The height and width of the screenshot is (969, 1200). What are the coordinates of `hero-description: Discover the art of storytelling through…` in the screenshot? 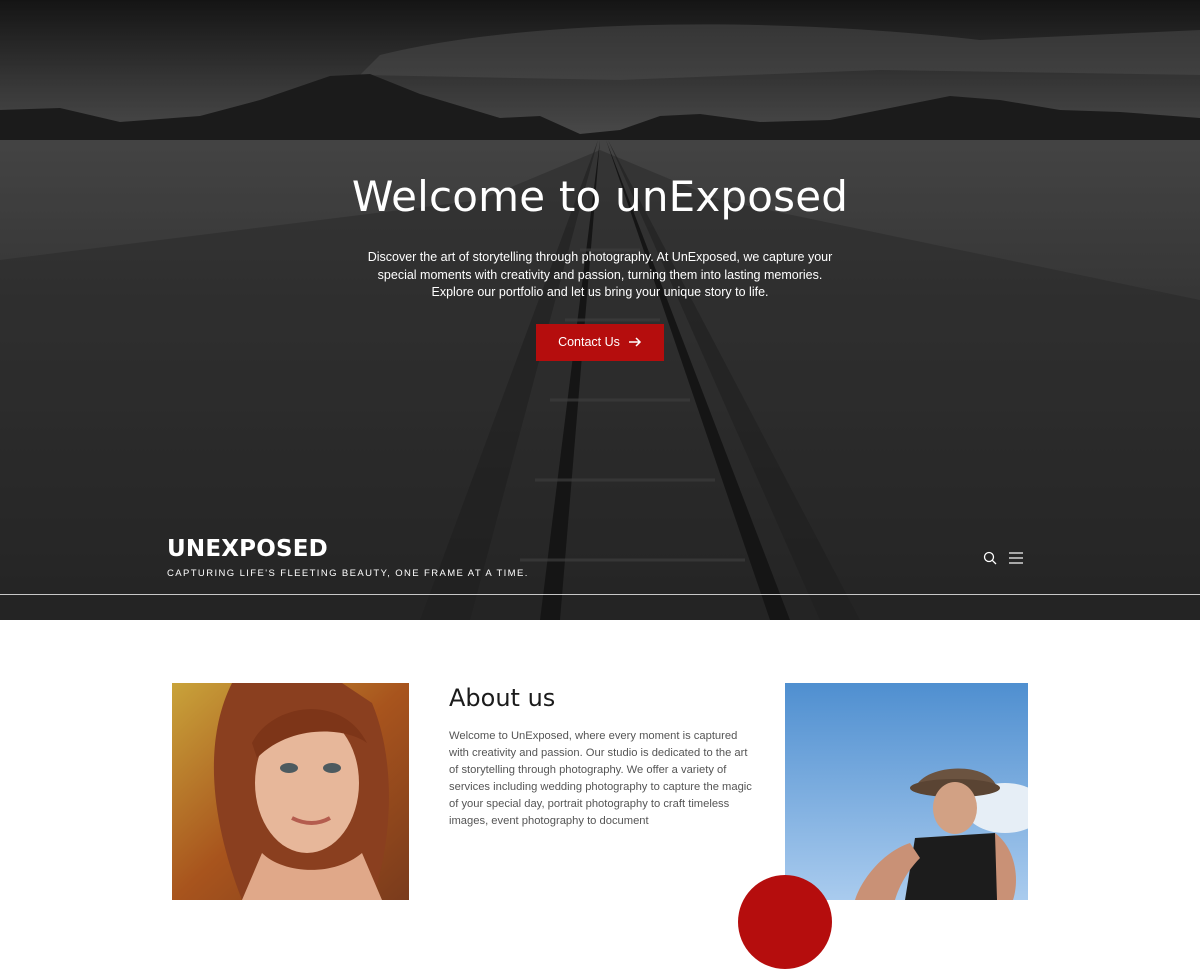 It's located at (600, 274).